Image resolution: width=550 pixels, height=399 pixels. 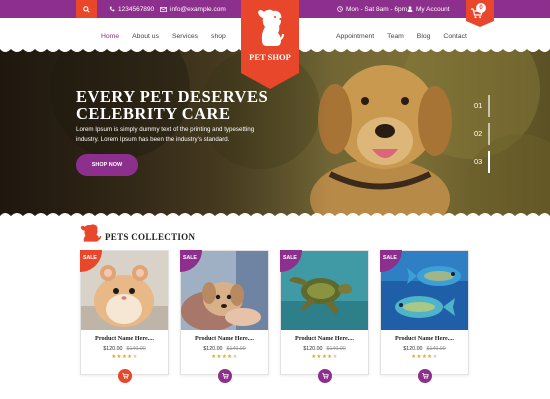 What do you see at coordinates (271, 28) in the screenshot?
I see `dog-logo-icon` at bounding box center [271, 28].